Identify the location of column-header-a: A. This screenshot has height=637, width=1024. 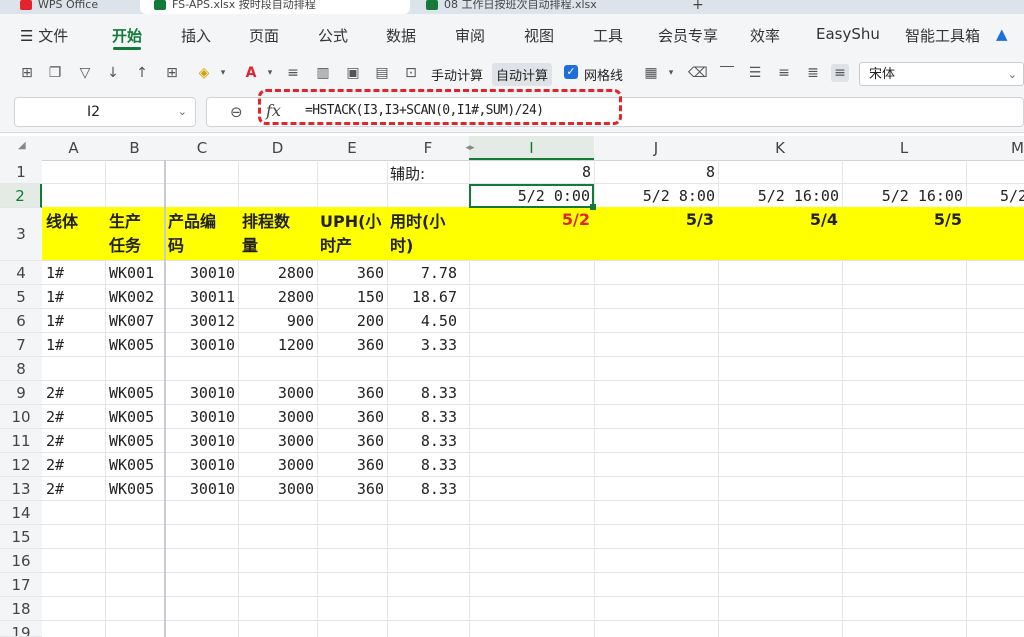
(73, 148).